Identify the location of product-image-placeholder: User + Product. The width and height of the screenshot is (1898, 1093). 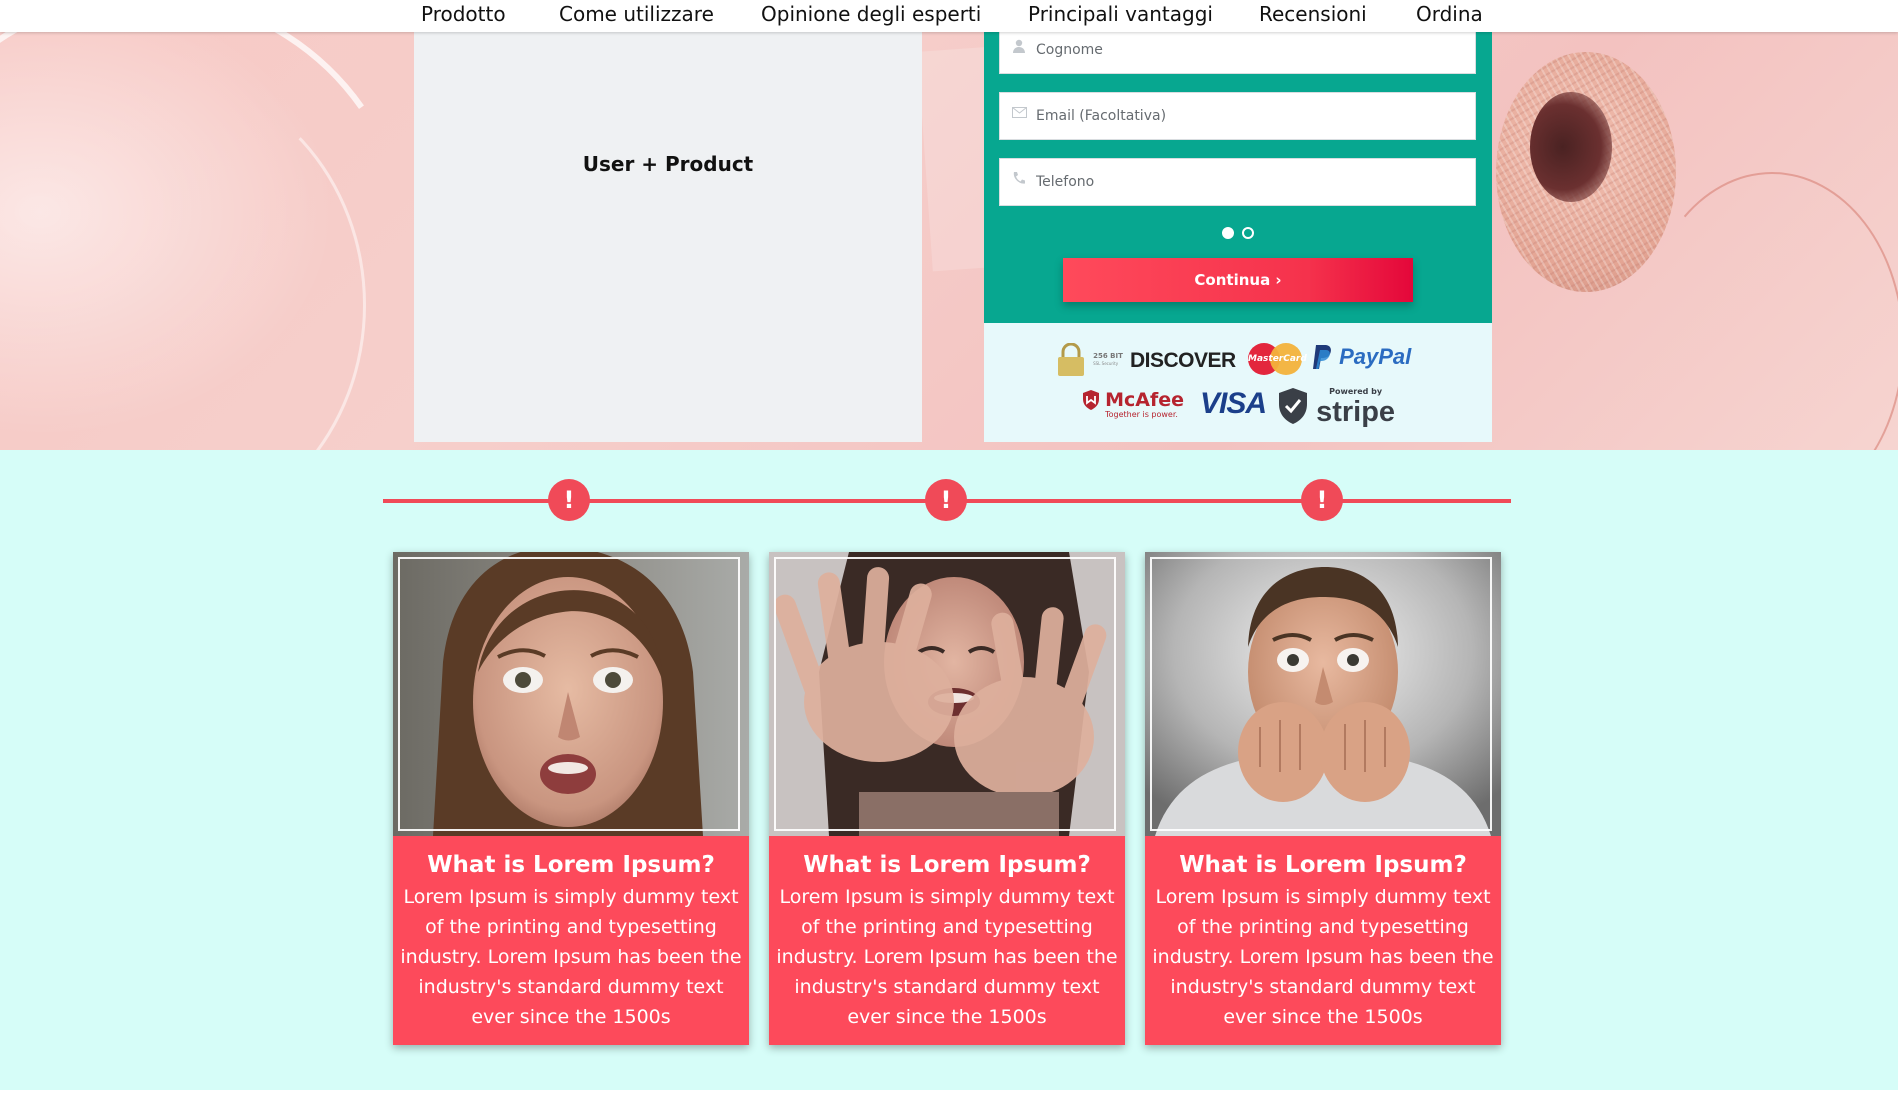
(668, 237).